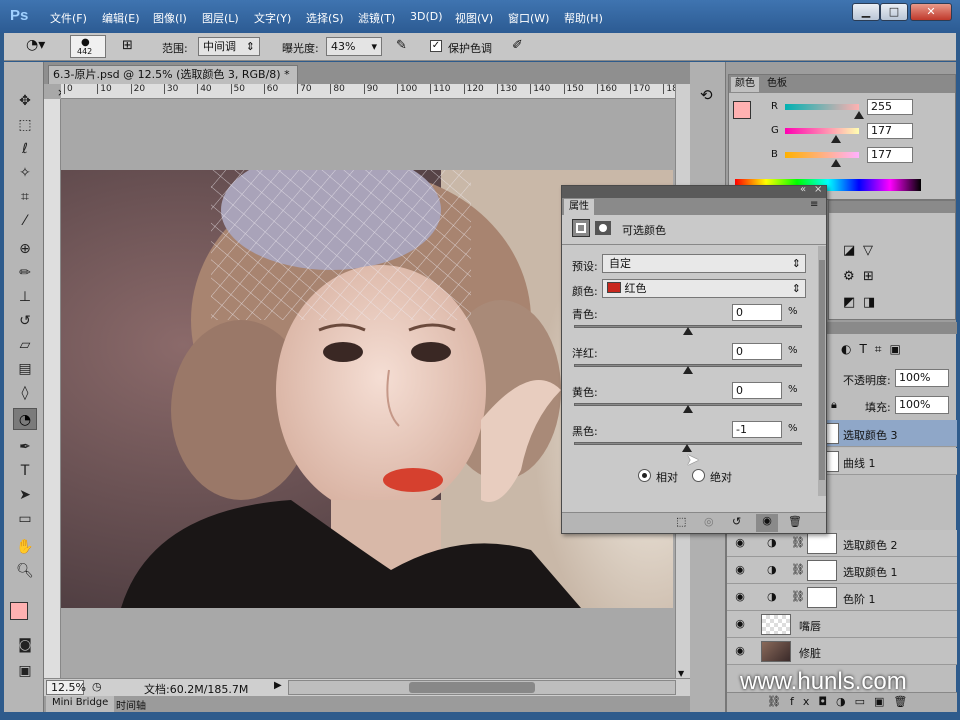  I want to click on foreground-color-swatch, so click(19, 611).